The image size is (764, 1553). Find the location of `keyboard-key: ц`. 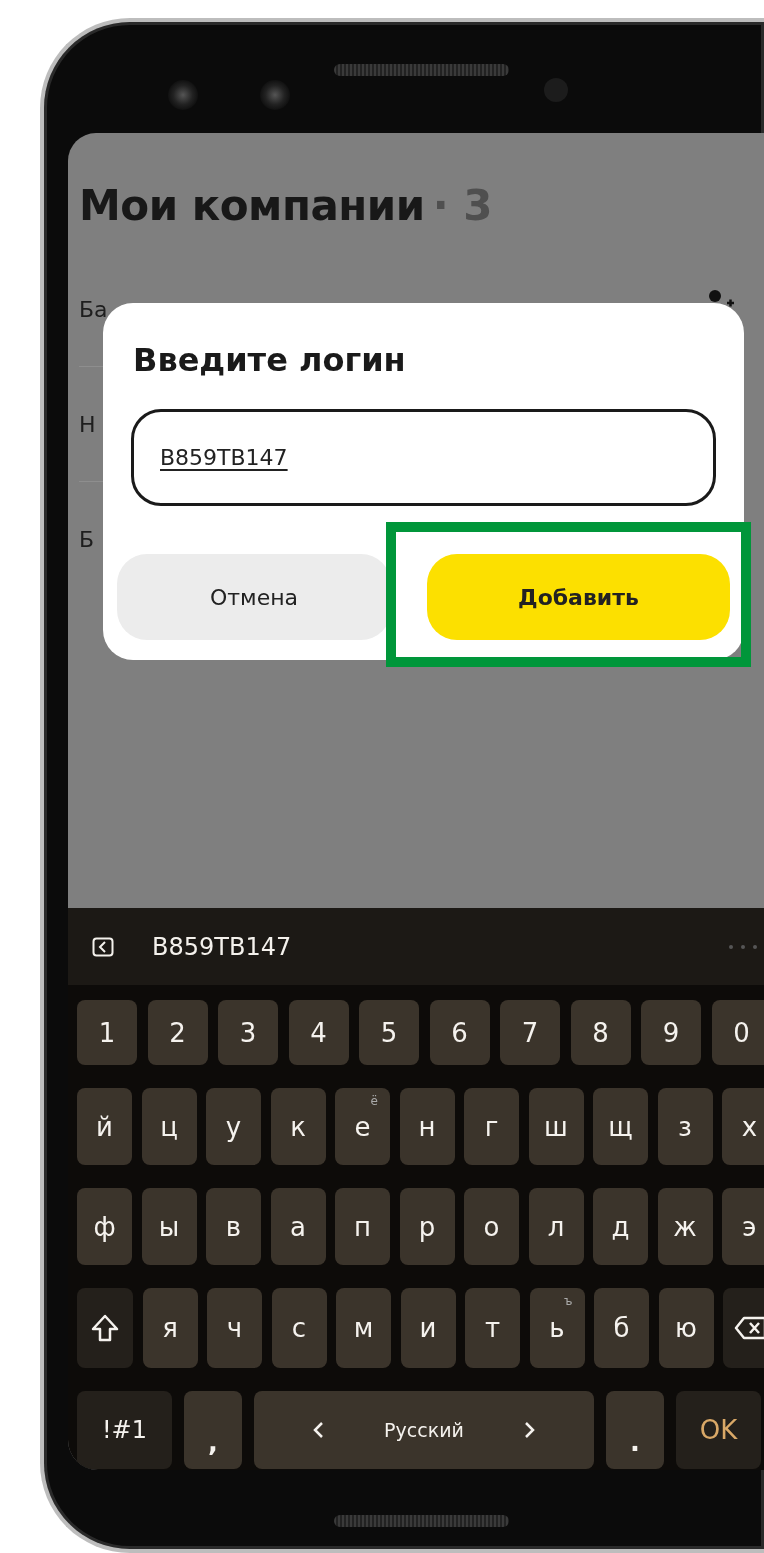

keyboard-key: ц is located at coordinates (169, 1126).